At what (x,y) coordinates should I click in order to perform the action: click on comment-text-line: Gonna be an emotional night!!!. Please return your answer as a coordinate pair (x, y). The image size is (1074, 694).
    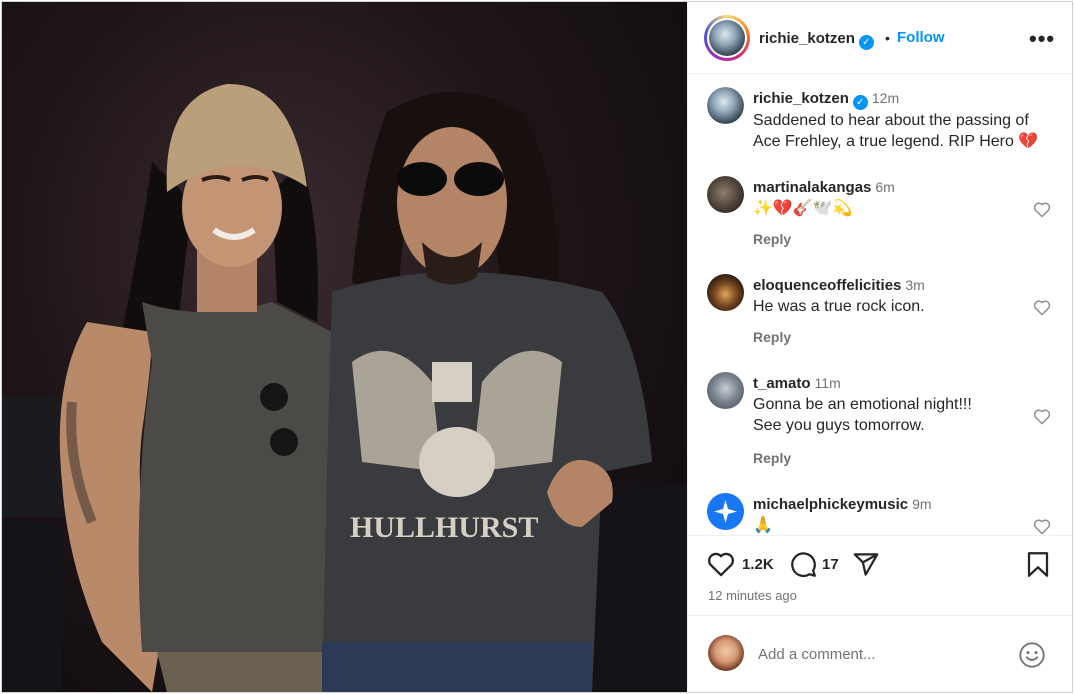
    Looking at the image, I should click on (862, 404).